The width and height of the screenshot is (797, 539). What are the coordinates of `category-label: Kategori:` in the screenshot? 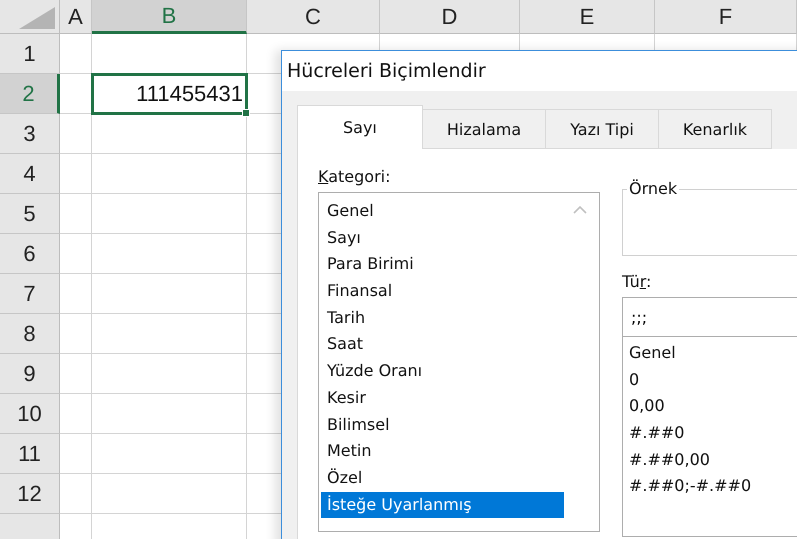 It's located at (355, 176).